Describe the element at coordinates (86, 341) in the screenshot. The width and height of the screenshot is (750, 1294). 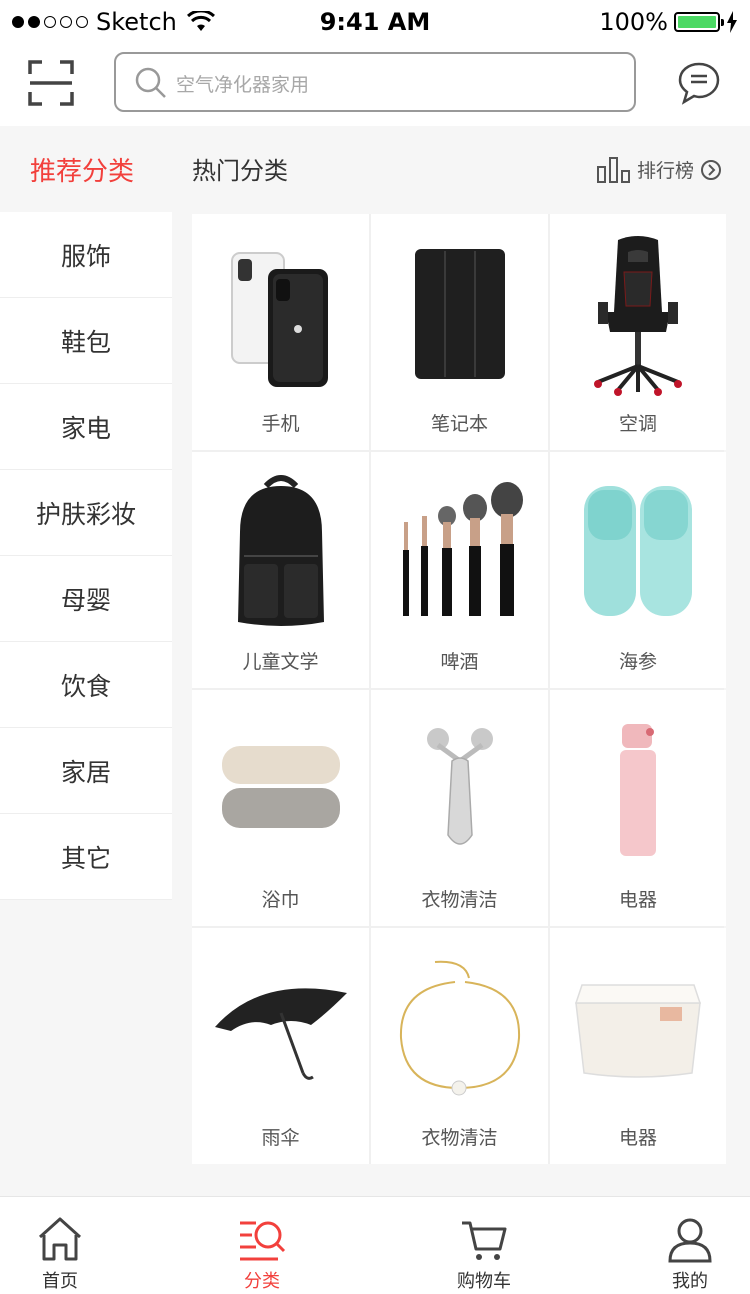
I see `sidebar-item-shoes-bags: 鞋包` at that location.